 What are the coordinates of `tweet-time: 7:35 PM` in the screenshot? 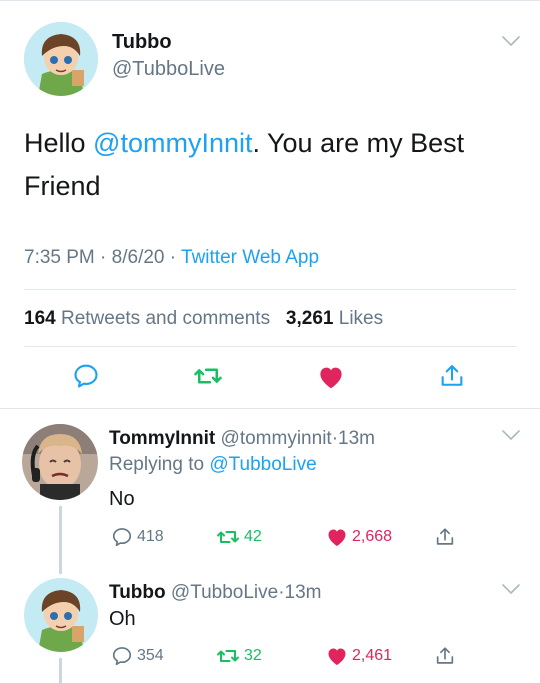 It's located at (59, 257).